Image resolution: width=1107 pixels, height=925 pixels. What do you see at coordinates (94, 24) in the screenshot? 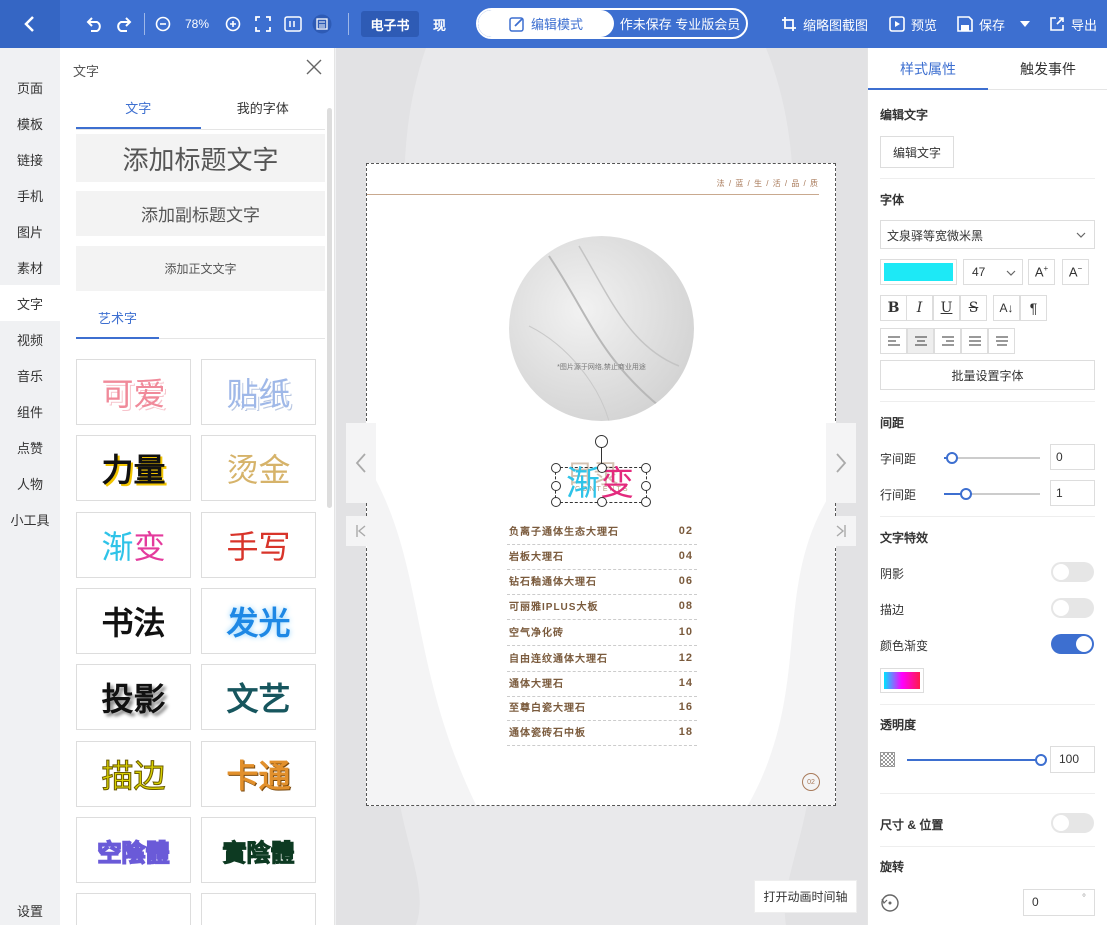
I see `undo-button` at bounding box center [94, 24].